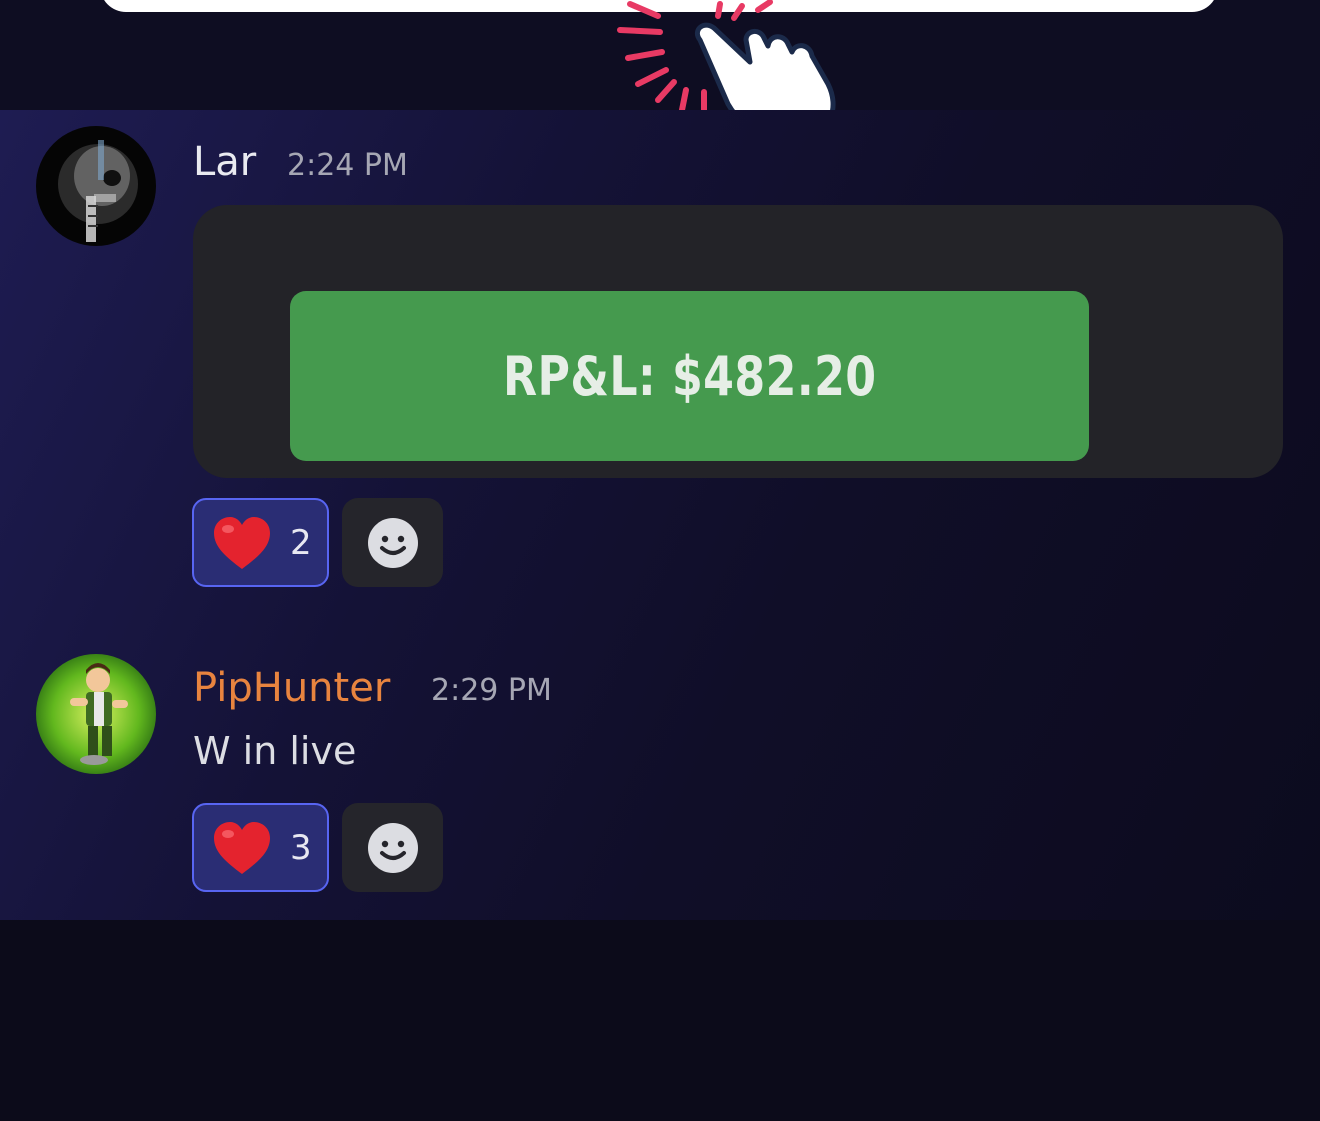 The height and width of the screenshot is (1121, 1320). Describe the element at coordinates (291, 688) in the screenshot. I see `username: PipHunter` at that location.